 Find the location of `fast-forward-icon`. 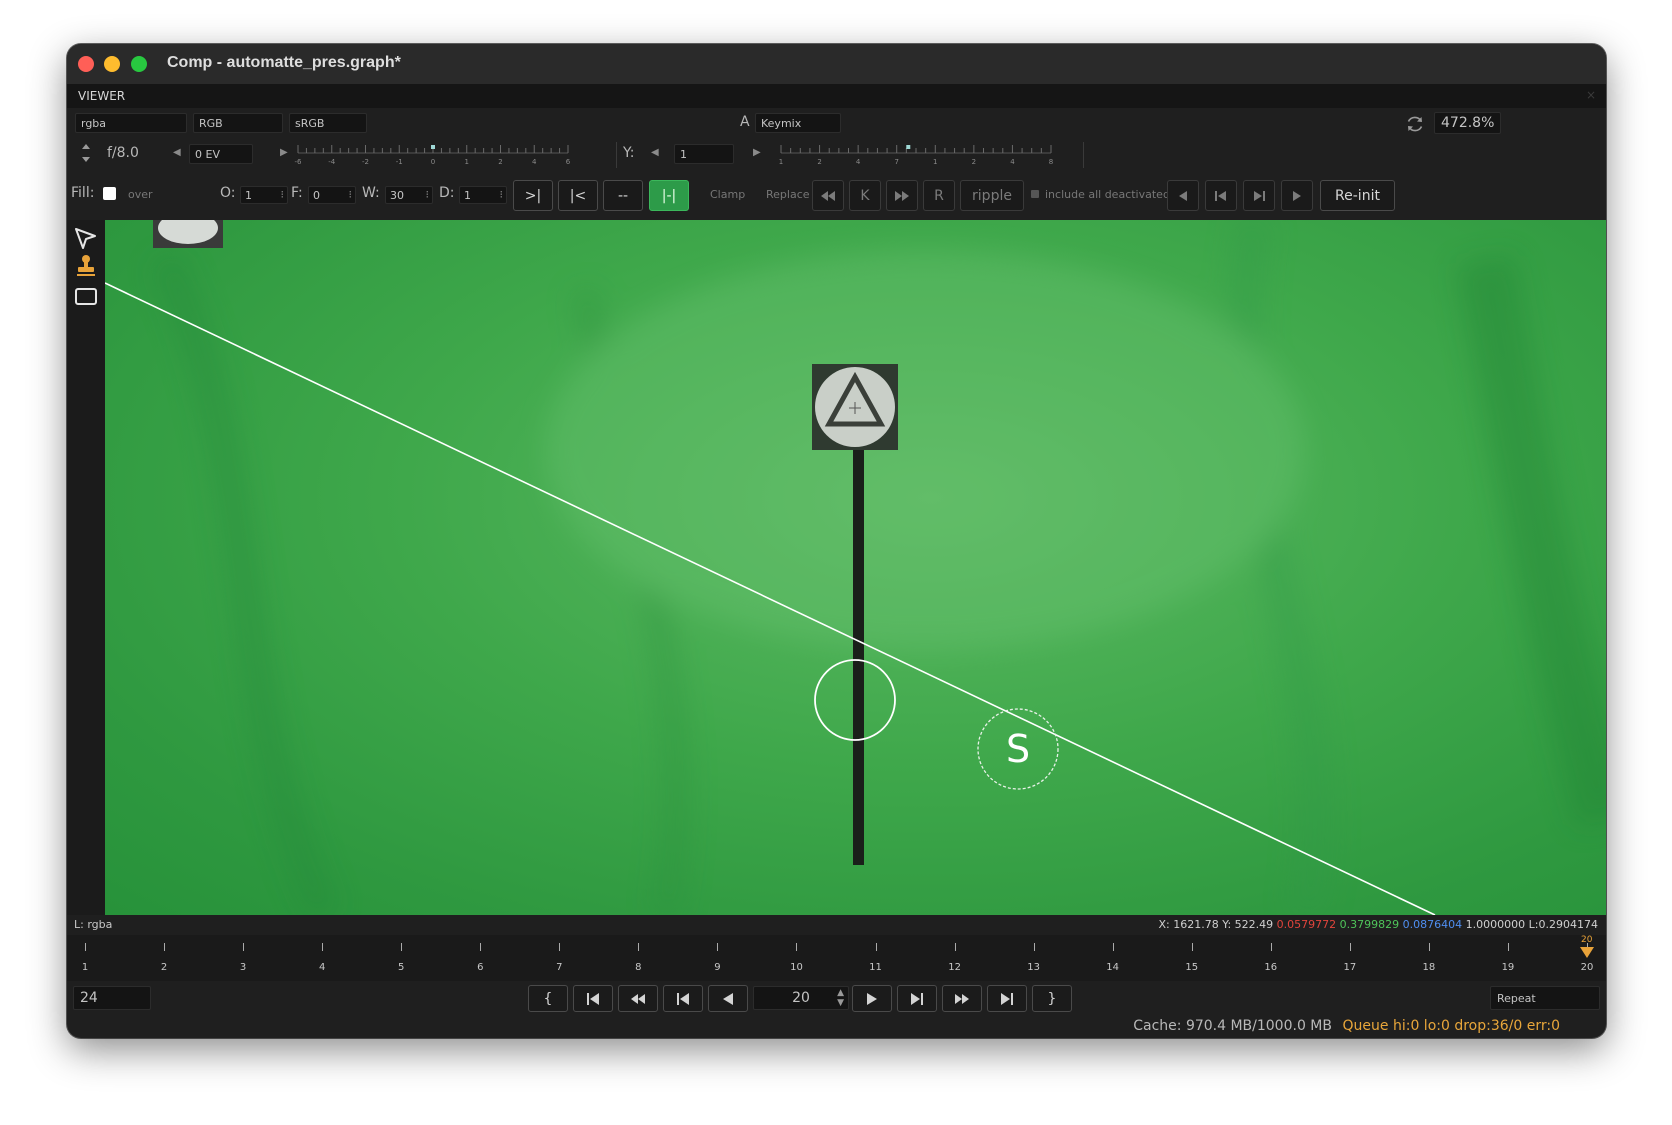

fast-forward-icon is located at coordinates (962, 998).